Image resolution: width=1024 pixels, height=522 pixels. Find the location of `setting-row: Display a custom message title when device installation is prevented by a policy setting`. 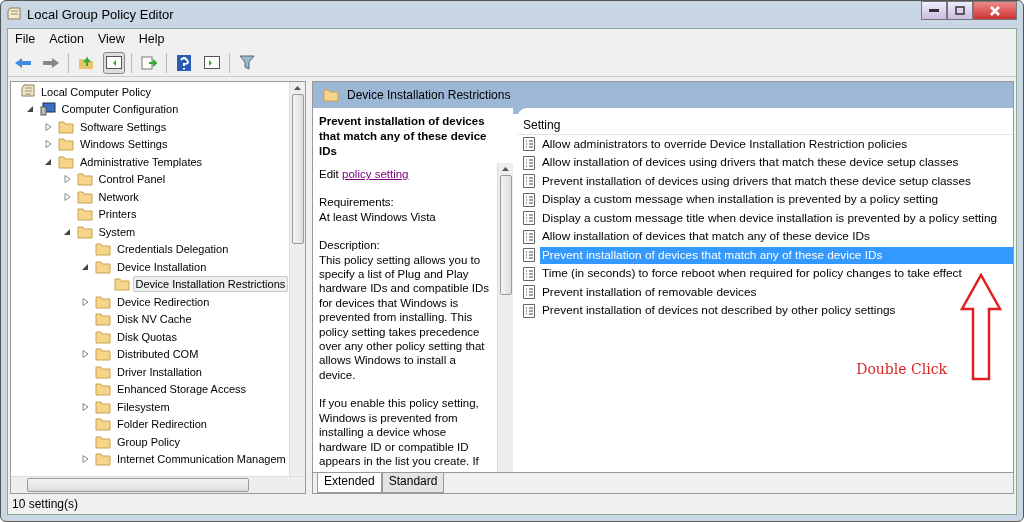

setting-row: Display a custom message title when device installation is prevented by a policy setting is located at coordinates (776, 218).